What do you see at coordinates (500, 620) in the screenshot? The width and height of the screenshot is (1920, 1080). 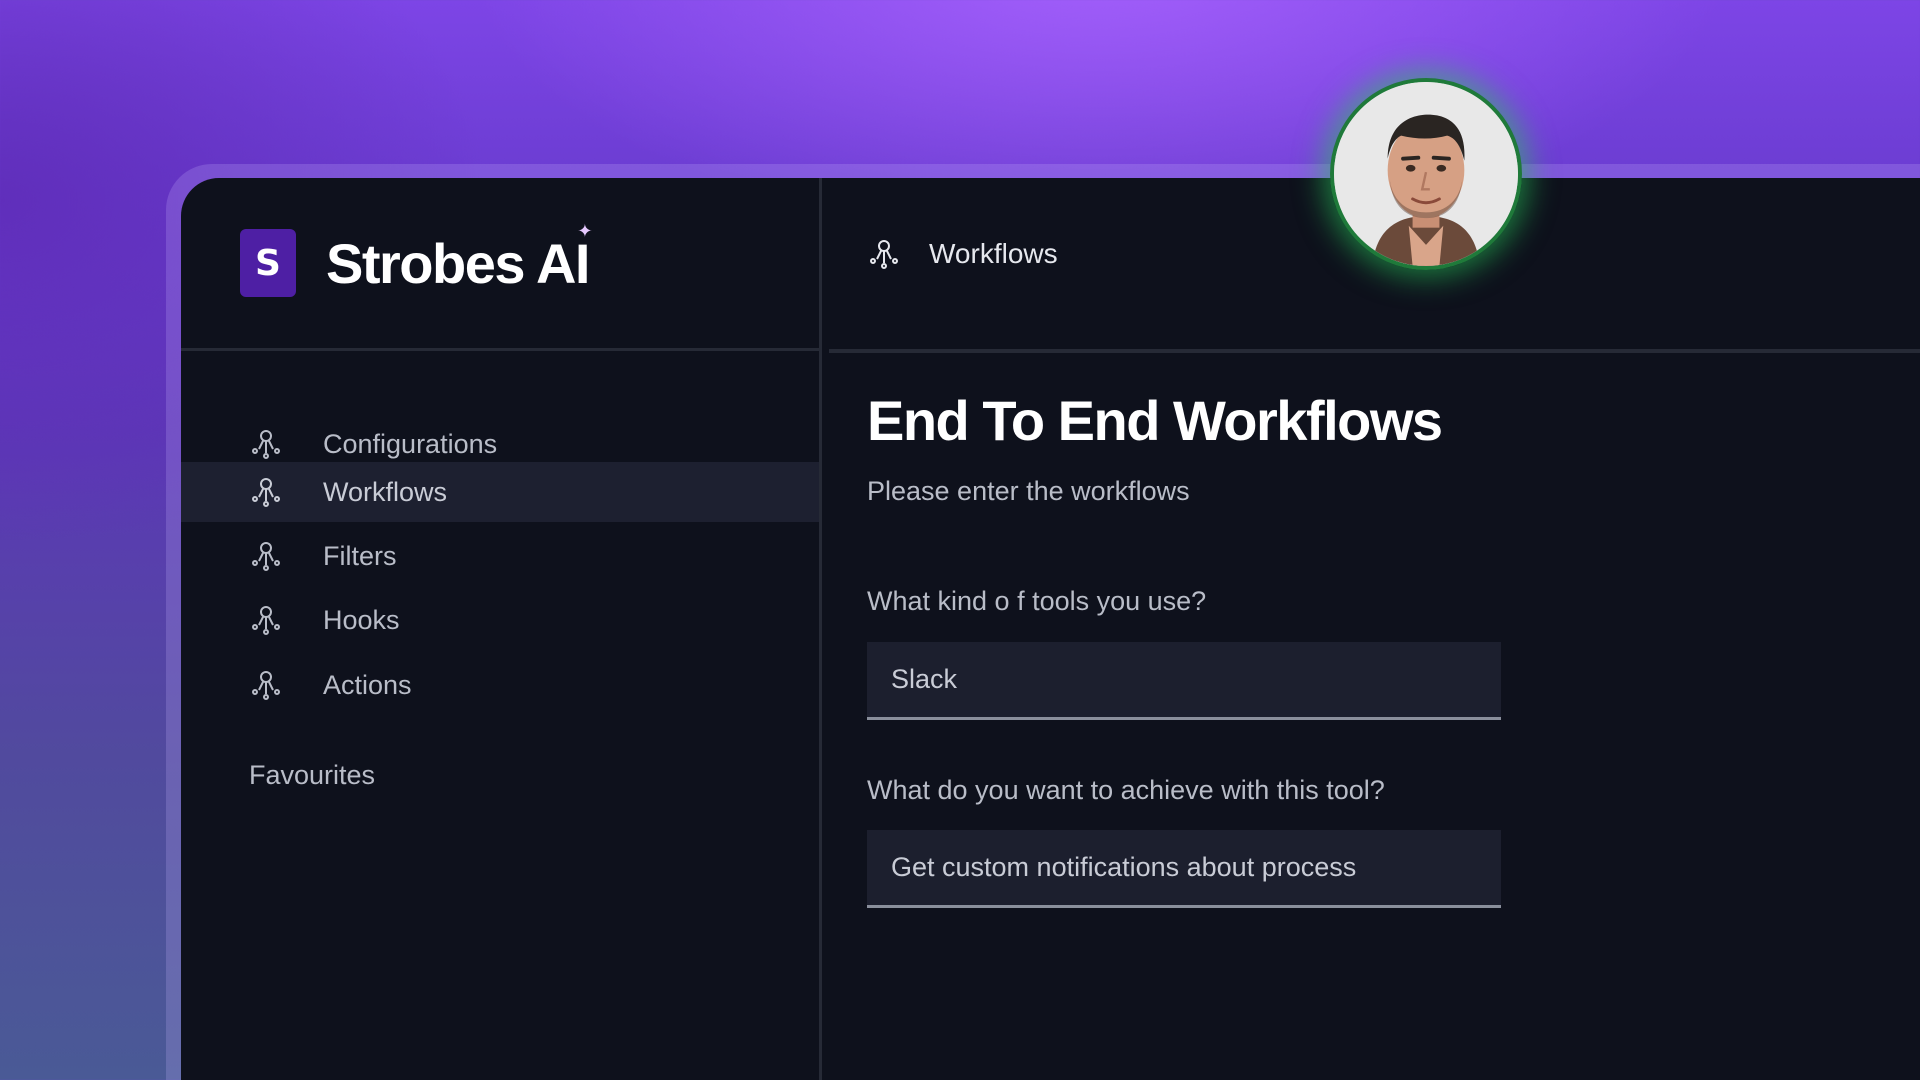 I see `sidebar-item-hooks: Hooks` at bounding box center [500, 620].